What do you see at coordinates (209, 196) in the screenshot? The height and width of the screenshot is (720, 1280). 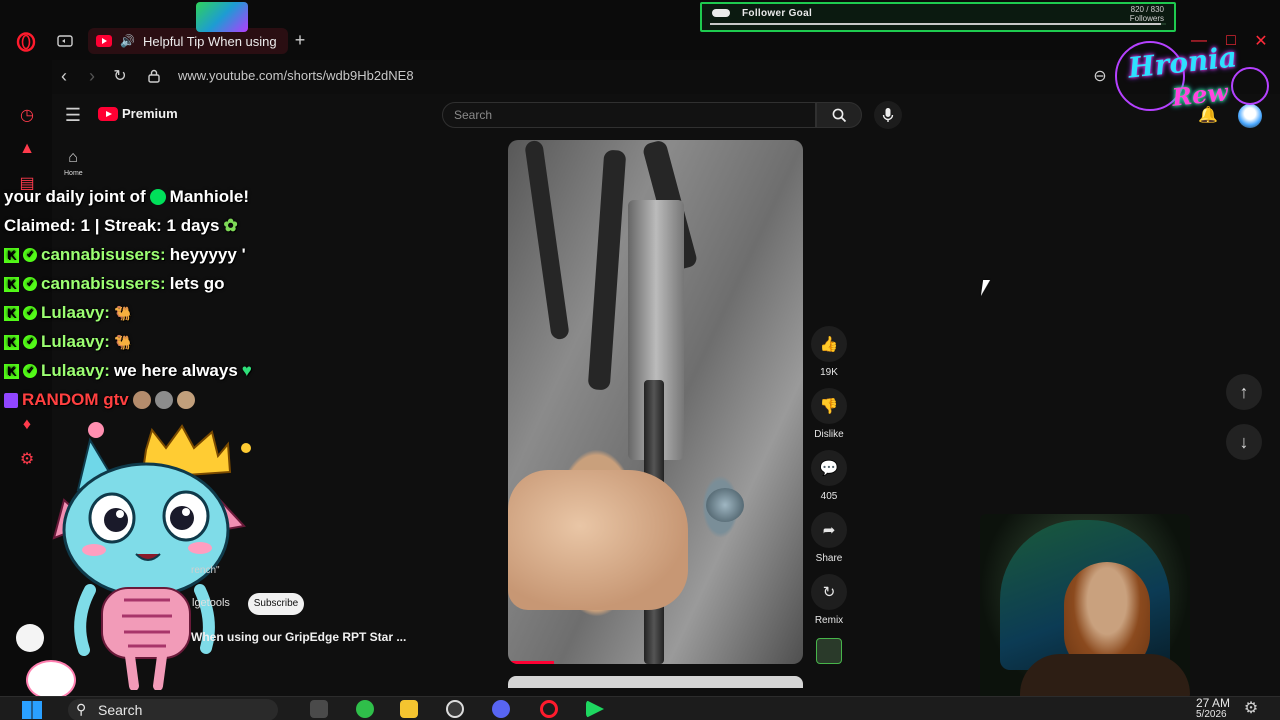 I see `chat-message-extra: Manhiole!` at bounding box center [209, 196].